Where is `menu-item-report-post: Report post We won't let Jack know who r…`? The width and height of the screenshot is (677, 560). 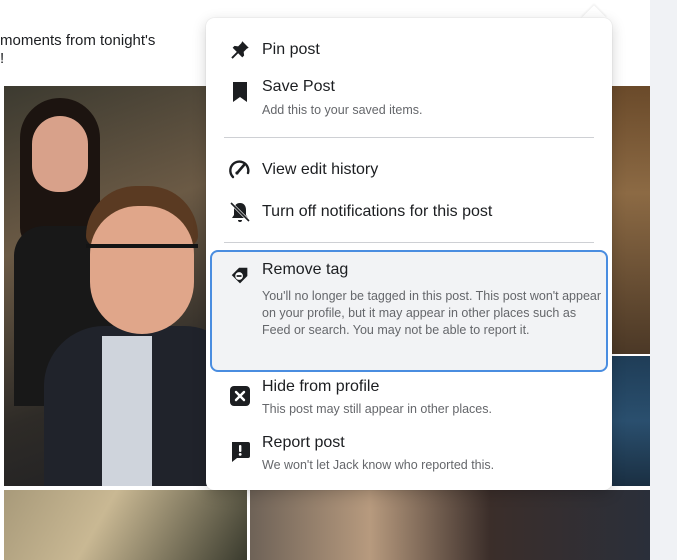 menu-item-report-post: Report post We won't let Jack know who r… is located at coordinates (409, 455).